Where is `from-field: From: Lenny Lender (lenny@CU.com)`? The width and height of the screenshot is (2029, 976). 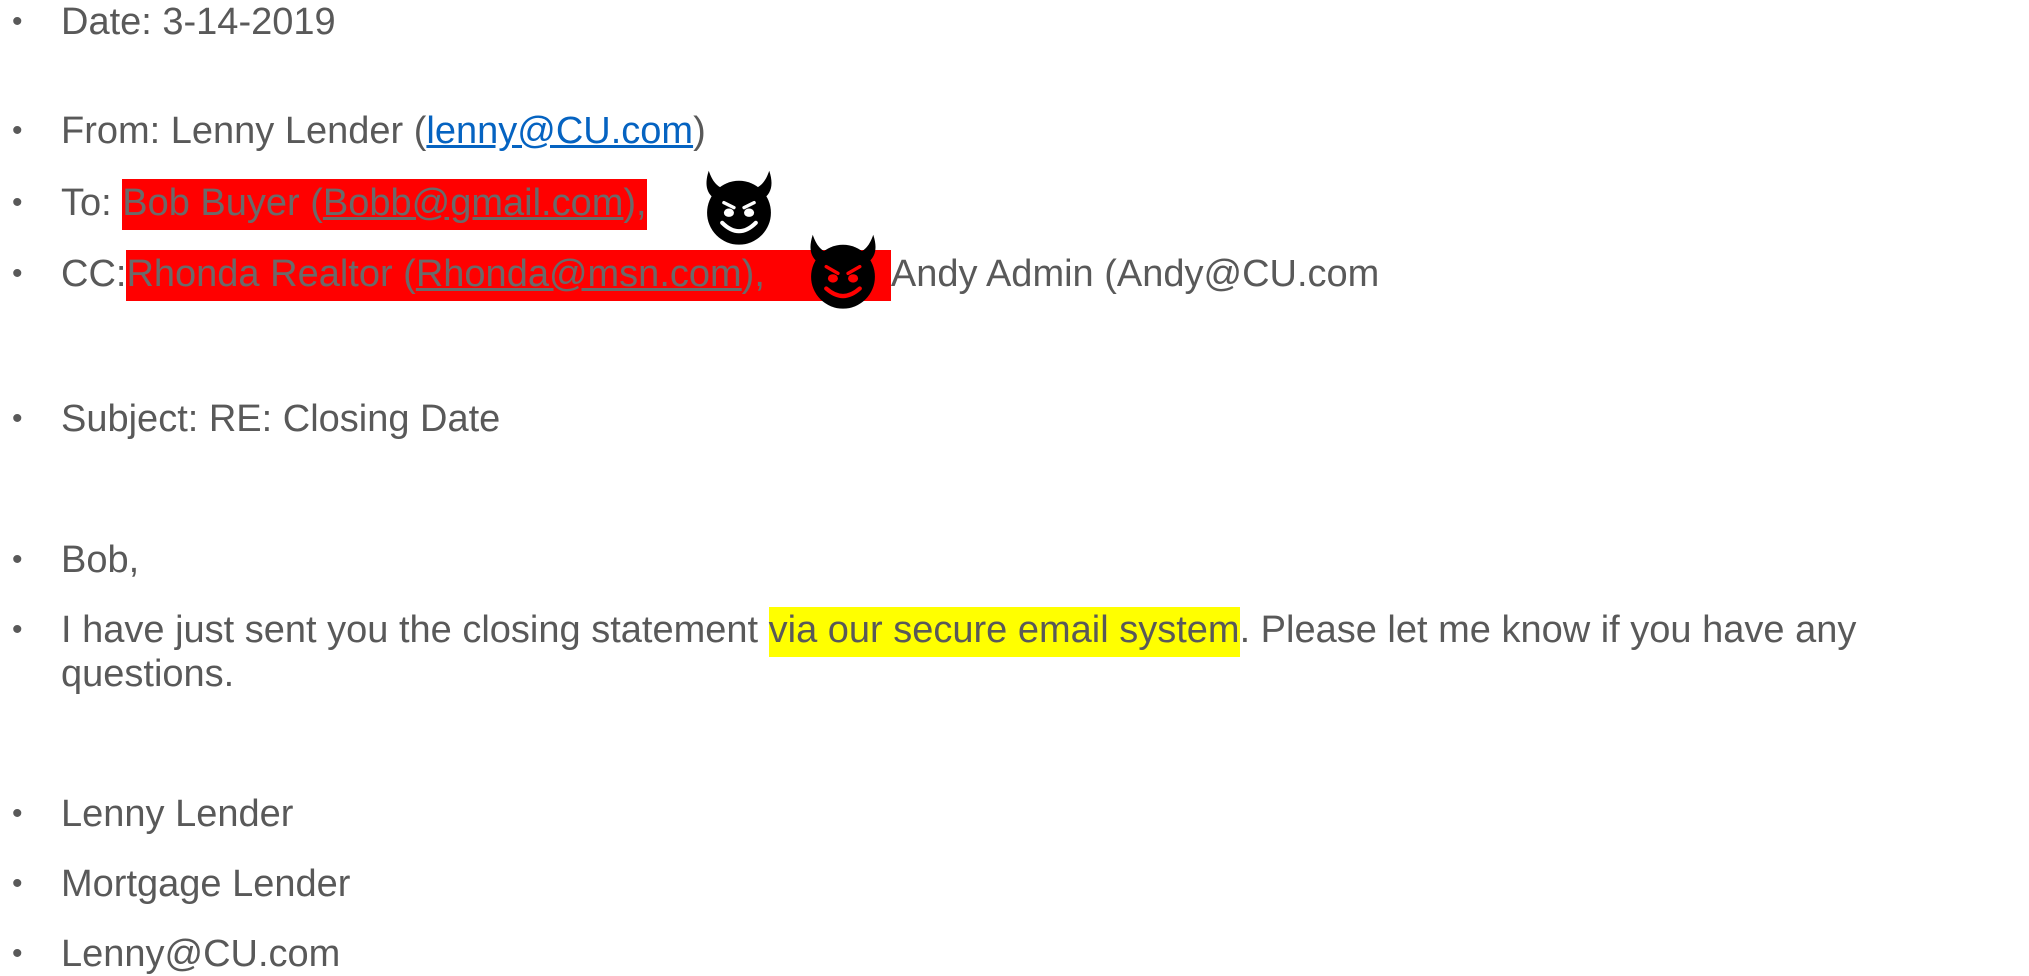 from-field: From: Lenny Lender (lenny@CU.com) is located at coordinates (383, 131).